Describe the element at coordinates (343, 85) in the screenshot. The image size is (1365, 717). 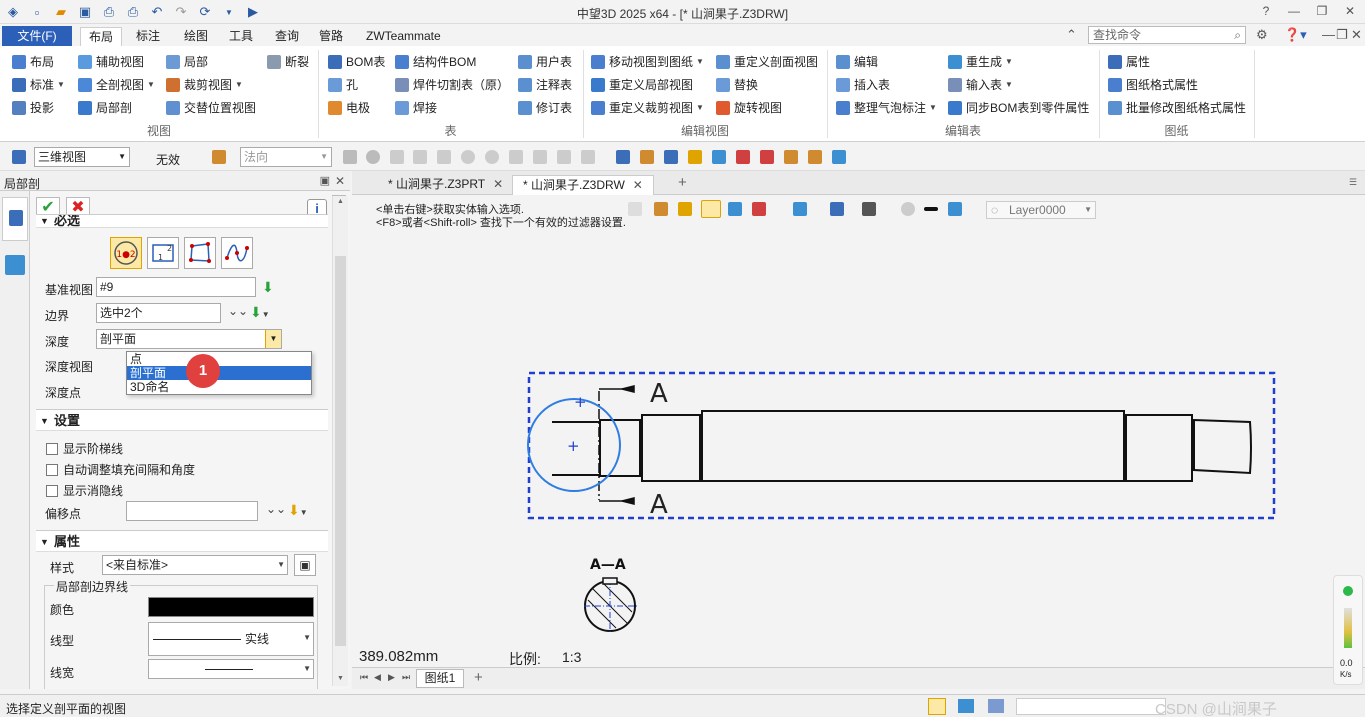
I see `hole-table-button: 孔` at that location.